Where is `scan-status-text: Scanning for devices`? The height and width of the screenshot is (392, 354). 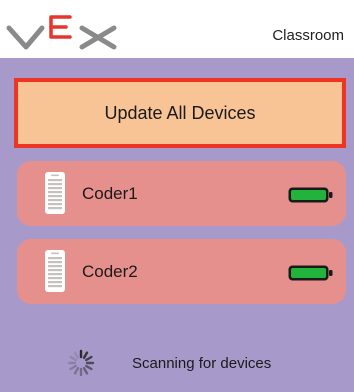
scan-status-text: Scanning for devices is located at coordinates (202, 363).